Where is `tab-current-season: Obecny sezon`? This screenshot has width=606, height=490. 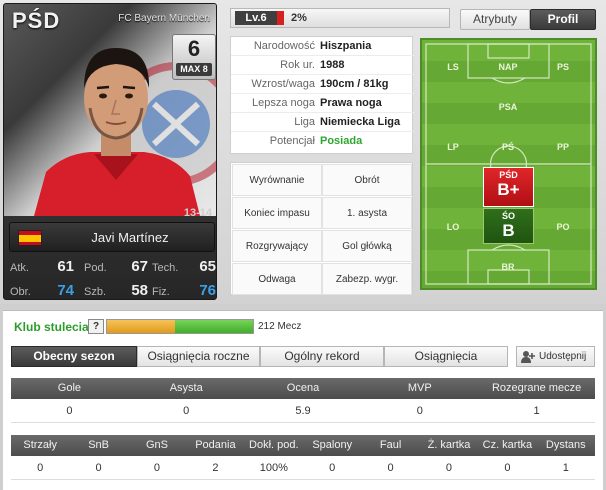 tab-current-season: Obecny sezon is located at coordinates (74, 356).